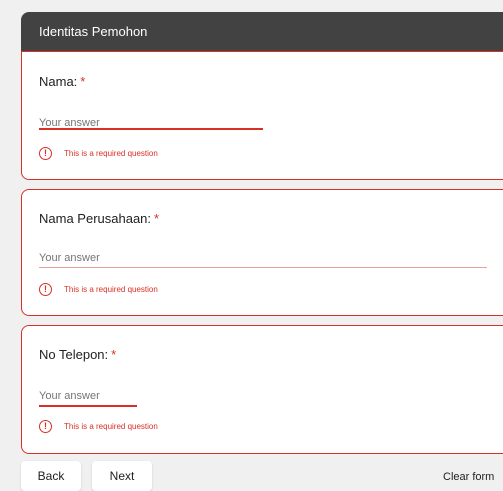  I want to click on back-button: Back, so click(51, 476).